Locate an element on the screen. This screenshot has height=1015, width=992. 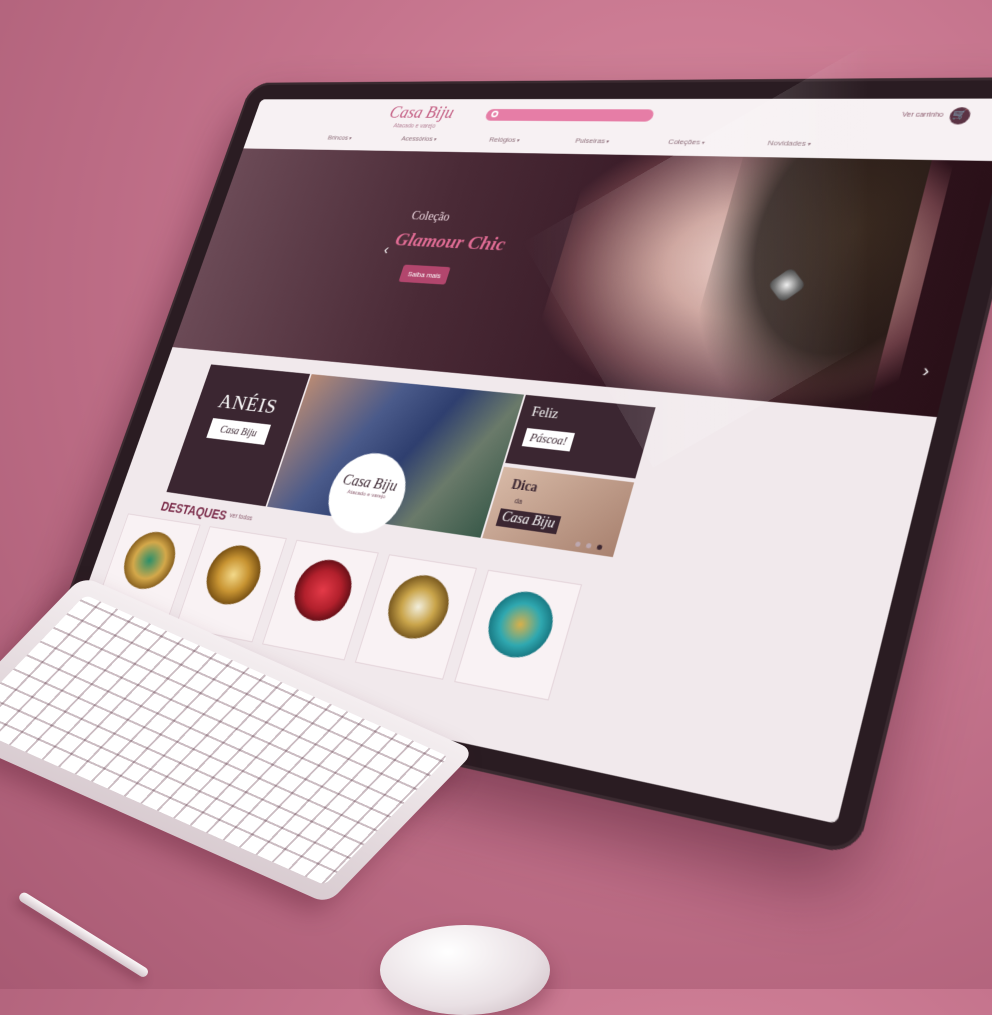
cart-icon: 🛒 is located at coordinates (960, 116).